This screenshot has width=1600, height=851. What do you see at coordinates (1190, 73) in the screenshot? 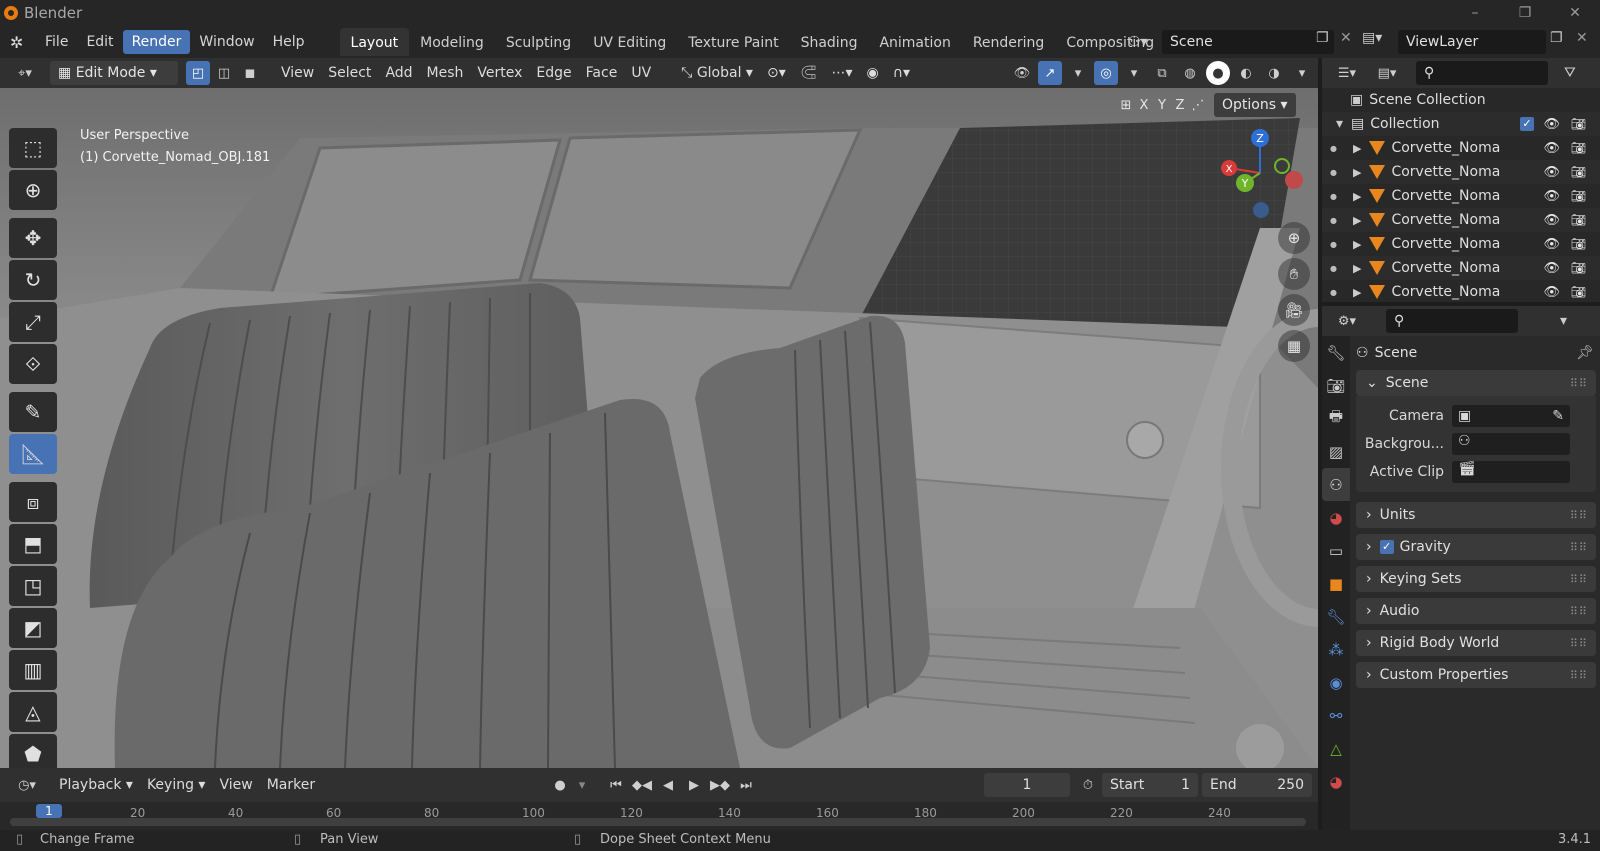
I see `wireframe-shading-icon: ◍` at bounding box center [1190, 73].